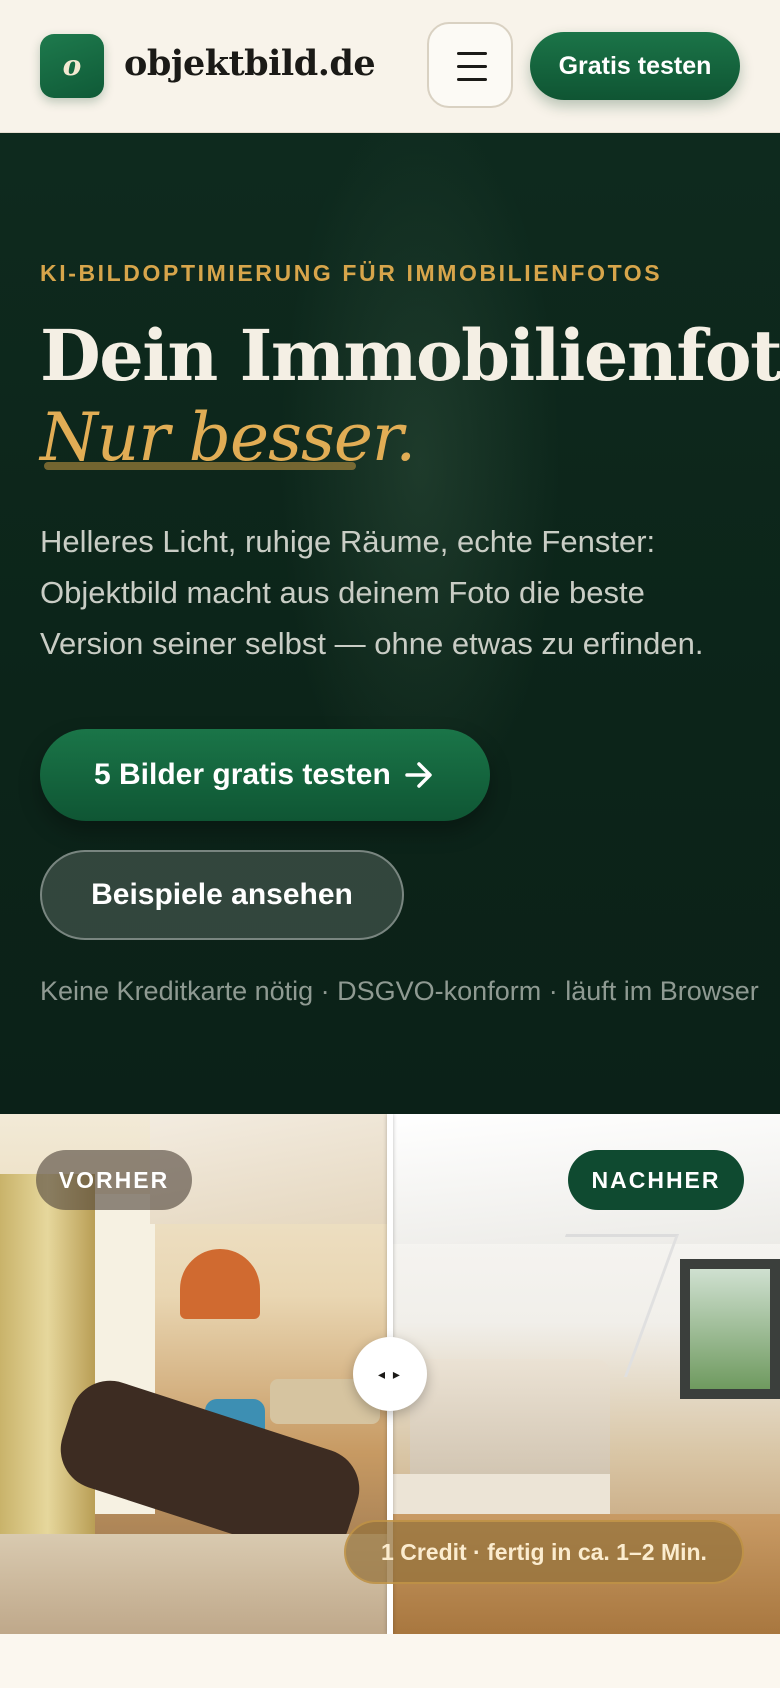  I want to click on menu-button, so click(470, 65).